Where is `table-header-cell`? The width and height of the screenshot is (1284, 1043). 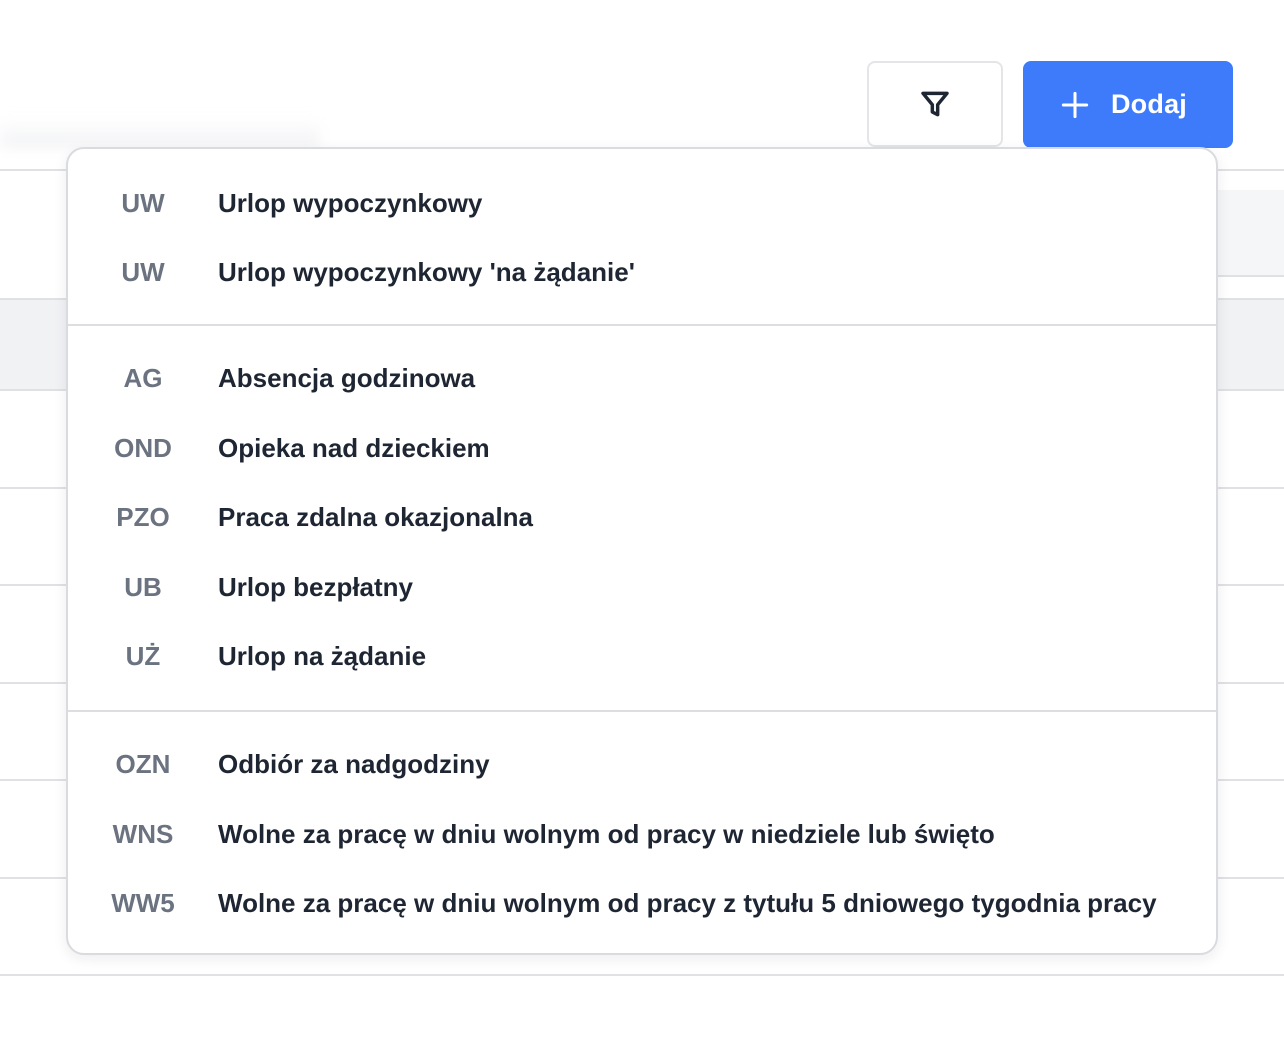
table-header-cell is located at coordinates (1251, 233).